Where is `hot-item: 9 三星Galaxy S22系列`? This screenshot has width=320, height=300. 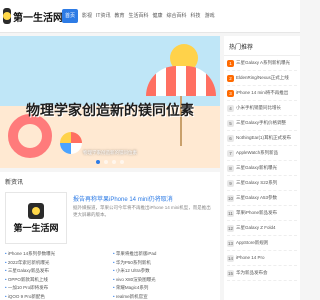 hot-item: 9 三星Galaxy S22系列 is located at coordinates (262, 183).